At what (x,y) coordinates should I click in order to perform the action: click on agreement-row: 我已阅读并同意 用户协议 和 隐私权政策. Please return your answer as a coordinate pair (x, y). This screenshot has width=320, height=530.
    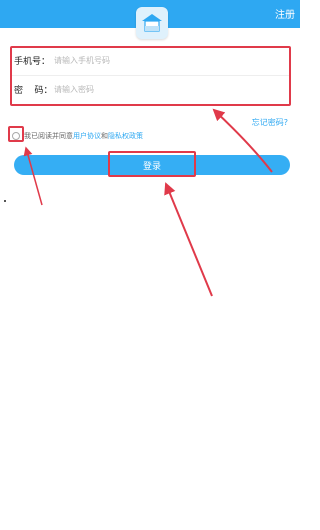
    Looking at the image, I should click on (77, 136).